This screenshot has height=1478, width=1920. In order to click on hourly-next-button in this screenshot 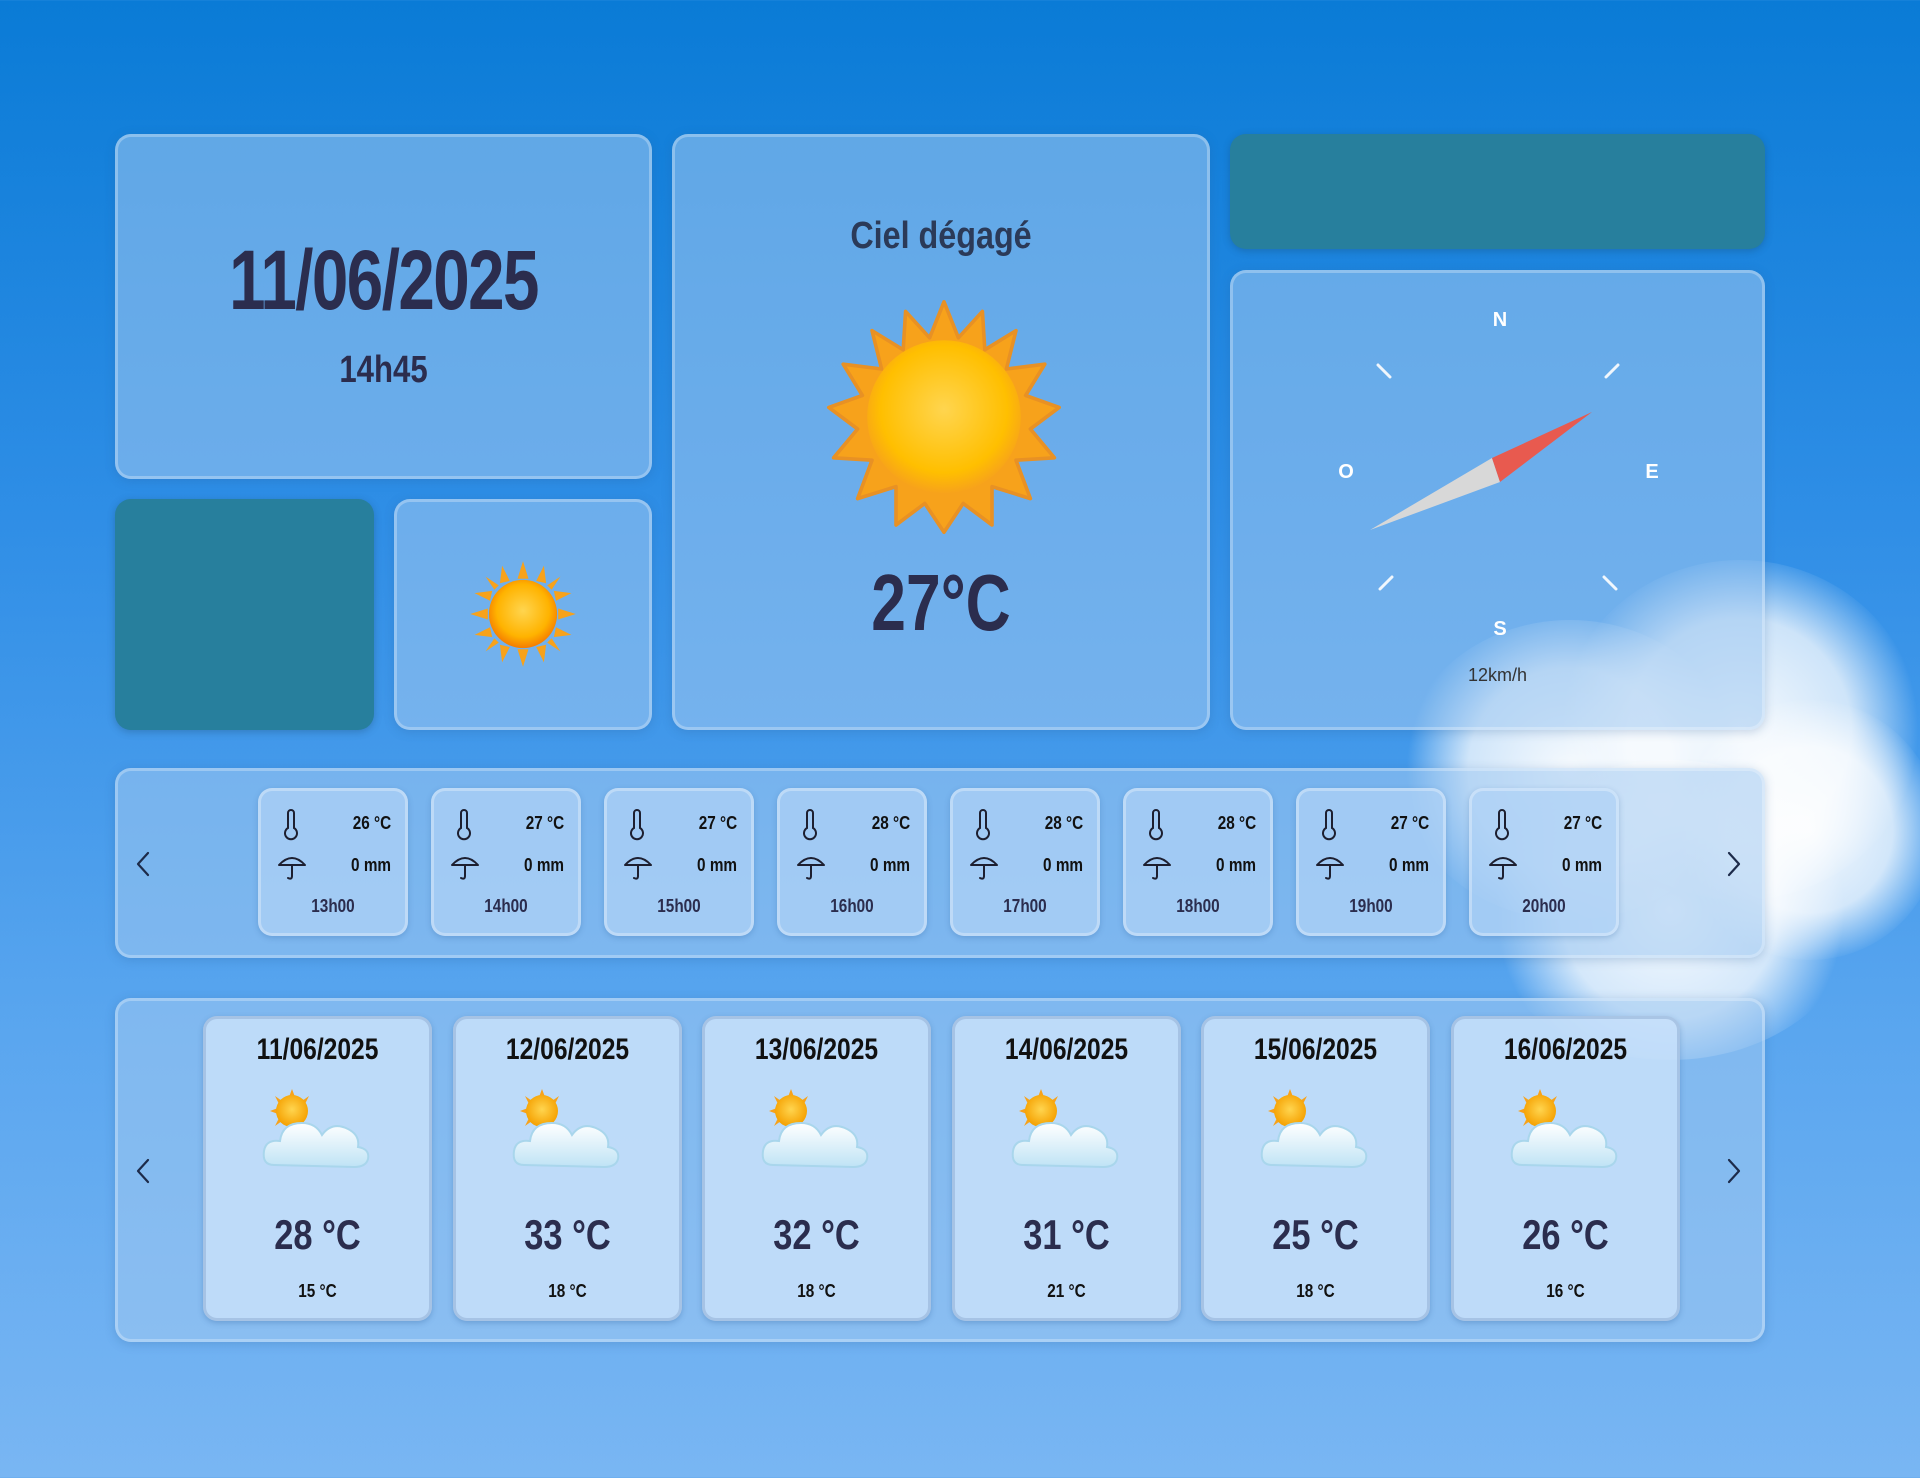, I will do `click(1734, 864)`.